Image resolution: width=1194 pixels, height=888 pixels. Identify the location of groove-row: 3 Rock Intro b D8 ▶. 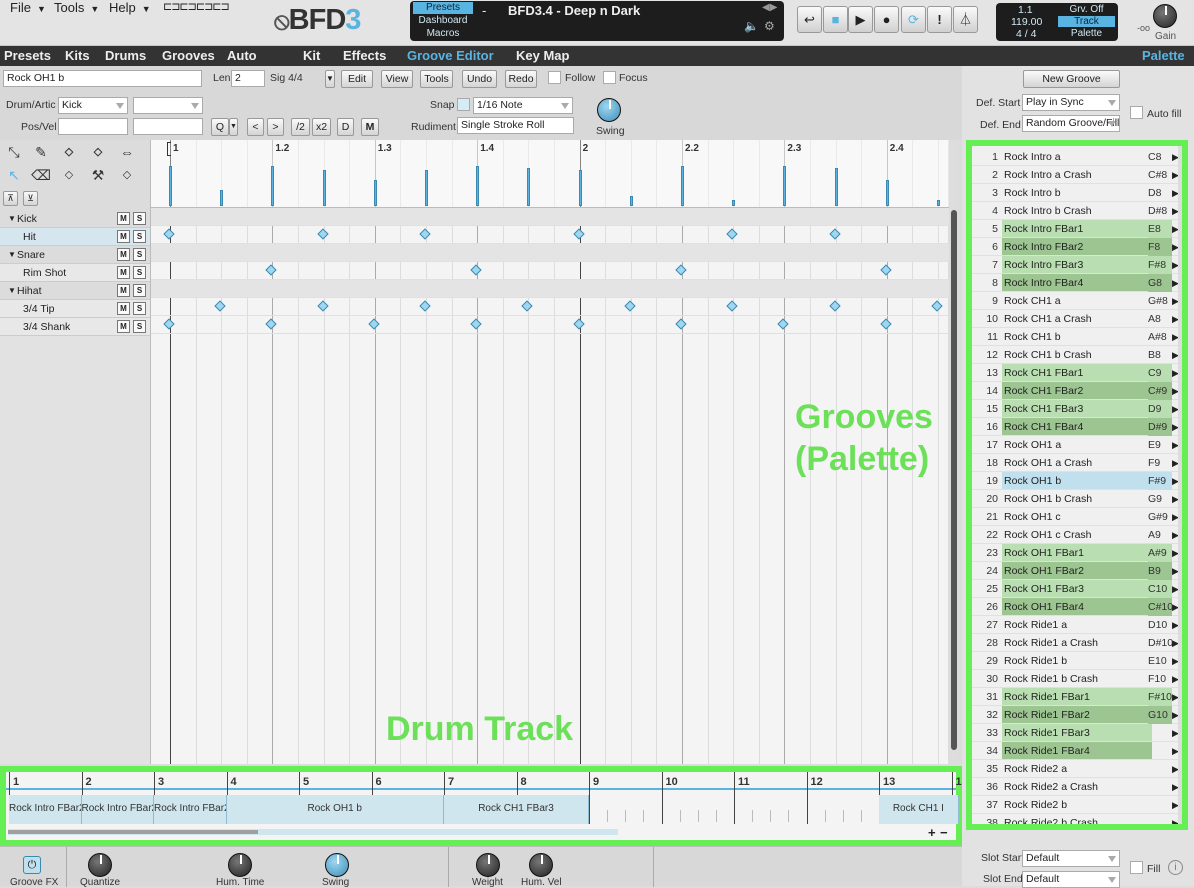
(1077, 193).